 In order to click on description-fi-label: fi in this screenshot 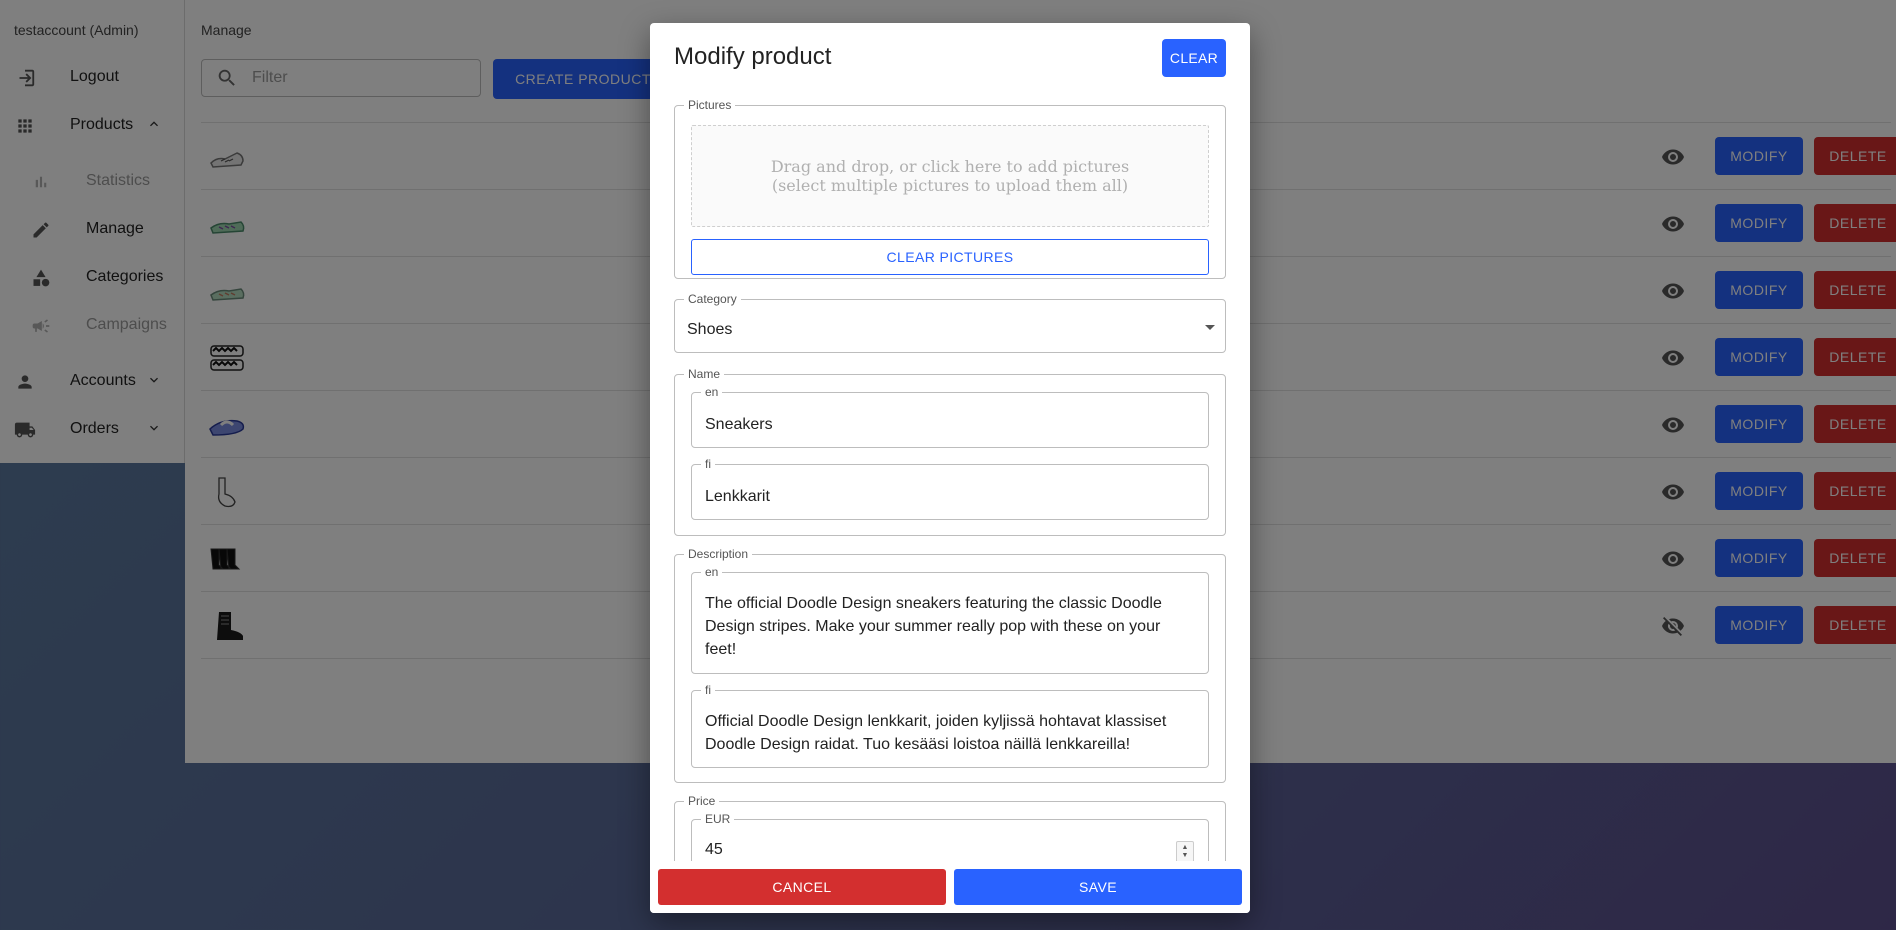, I will do `click(708, 690)`.